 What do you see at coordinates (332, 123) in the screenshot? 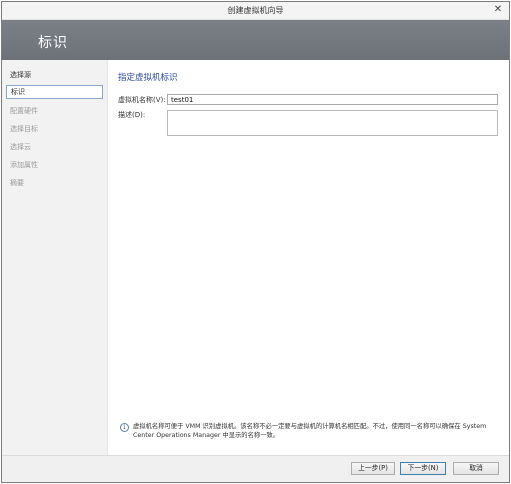
I see `description-input` at bounding box center [332, 123].